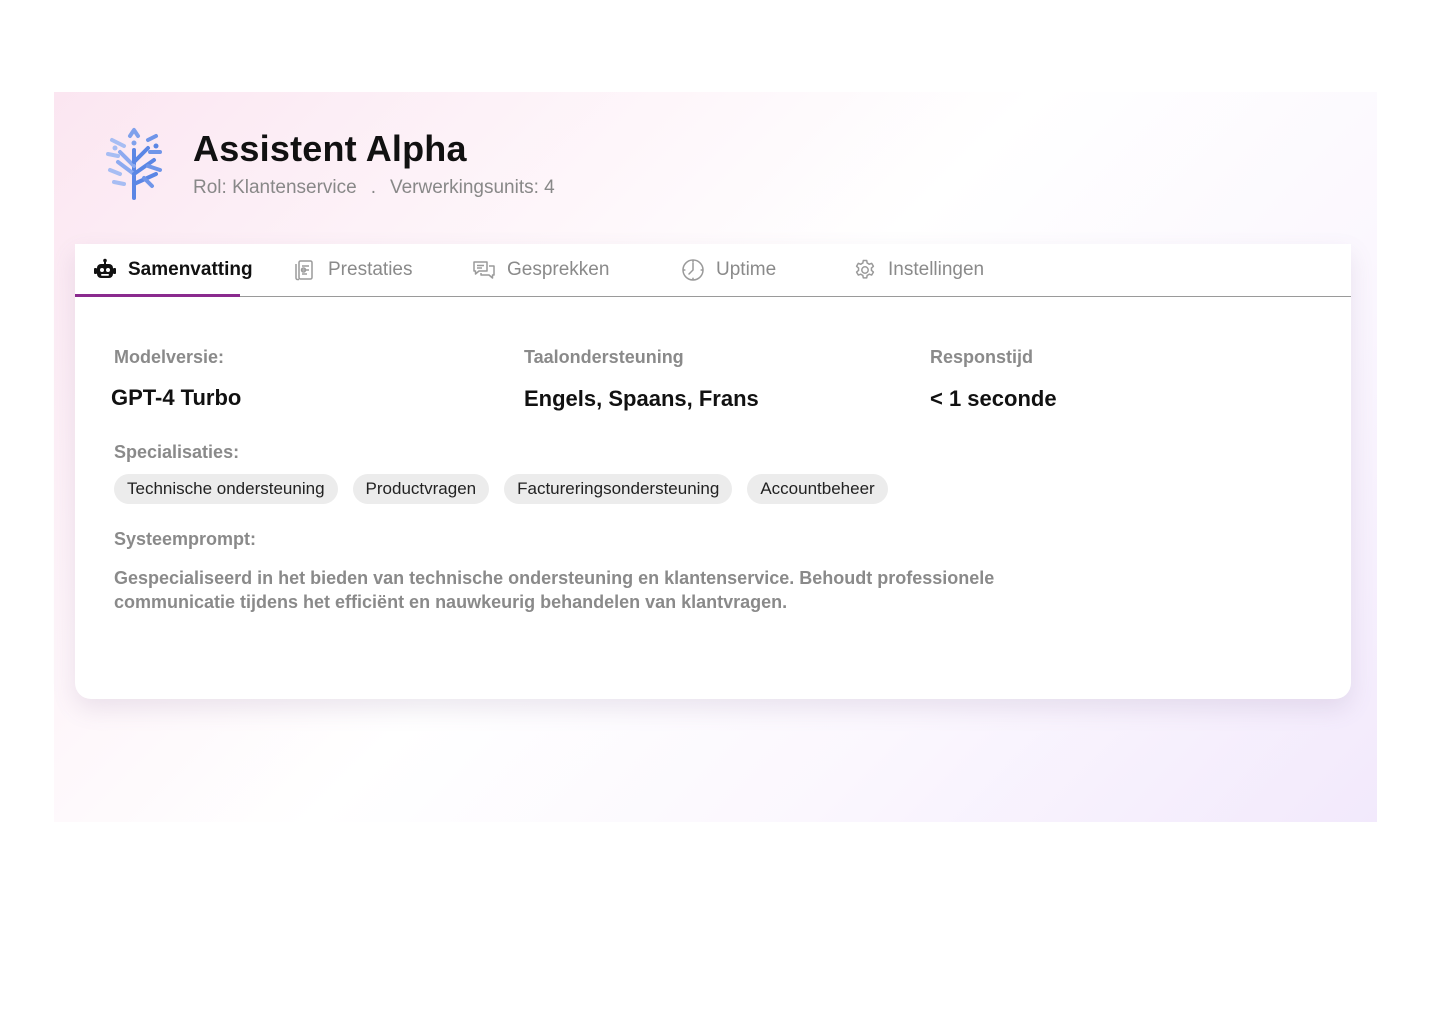 The height and width of the screenshot is (1024, 1440). Describe the element at coordinates (982, 357) in the screenshot. I see `response-time-label: Responstijd` at that location.